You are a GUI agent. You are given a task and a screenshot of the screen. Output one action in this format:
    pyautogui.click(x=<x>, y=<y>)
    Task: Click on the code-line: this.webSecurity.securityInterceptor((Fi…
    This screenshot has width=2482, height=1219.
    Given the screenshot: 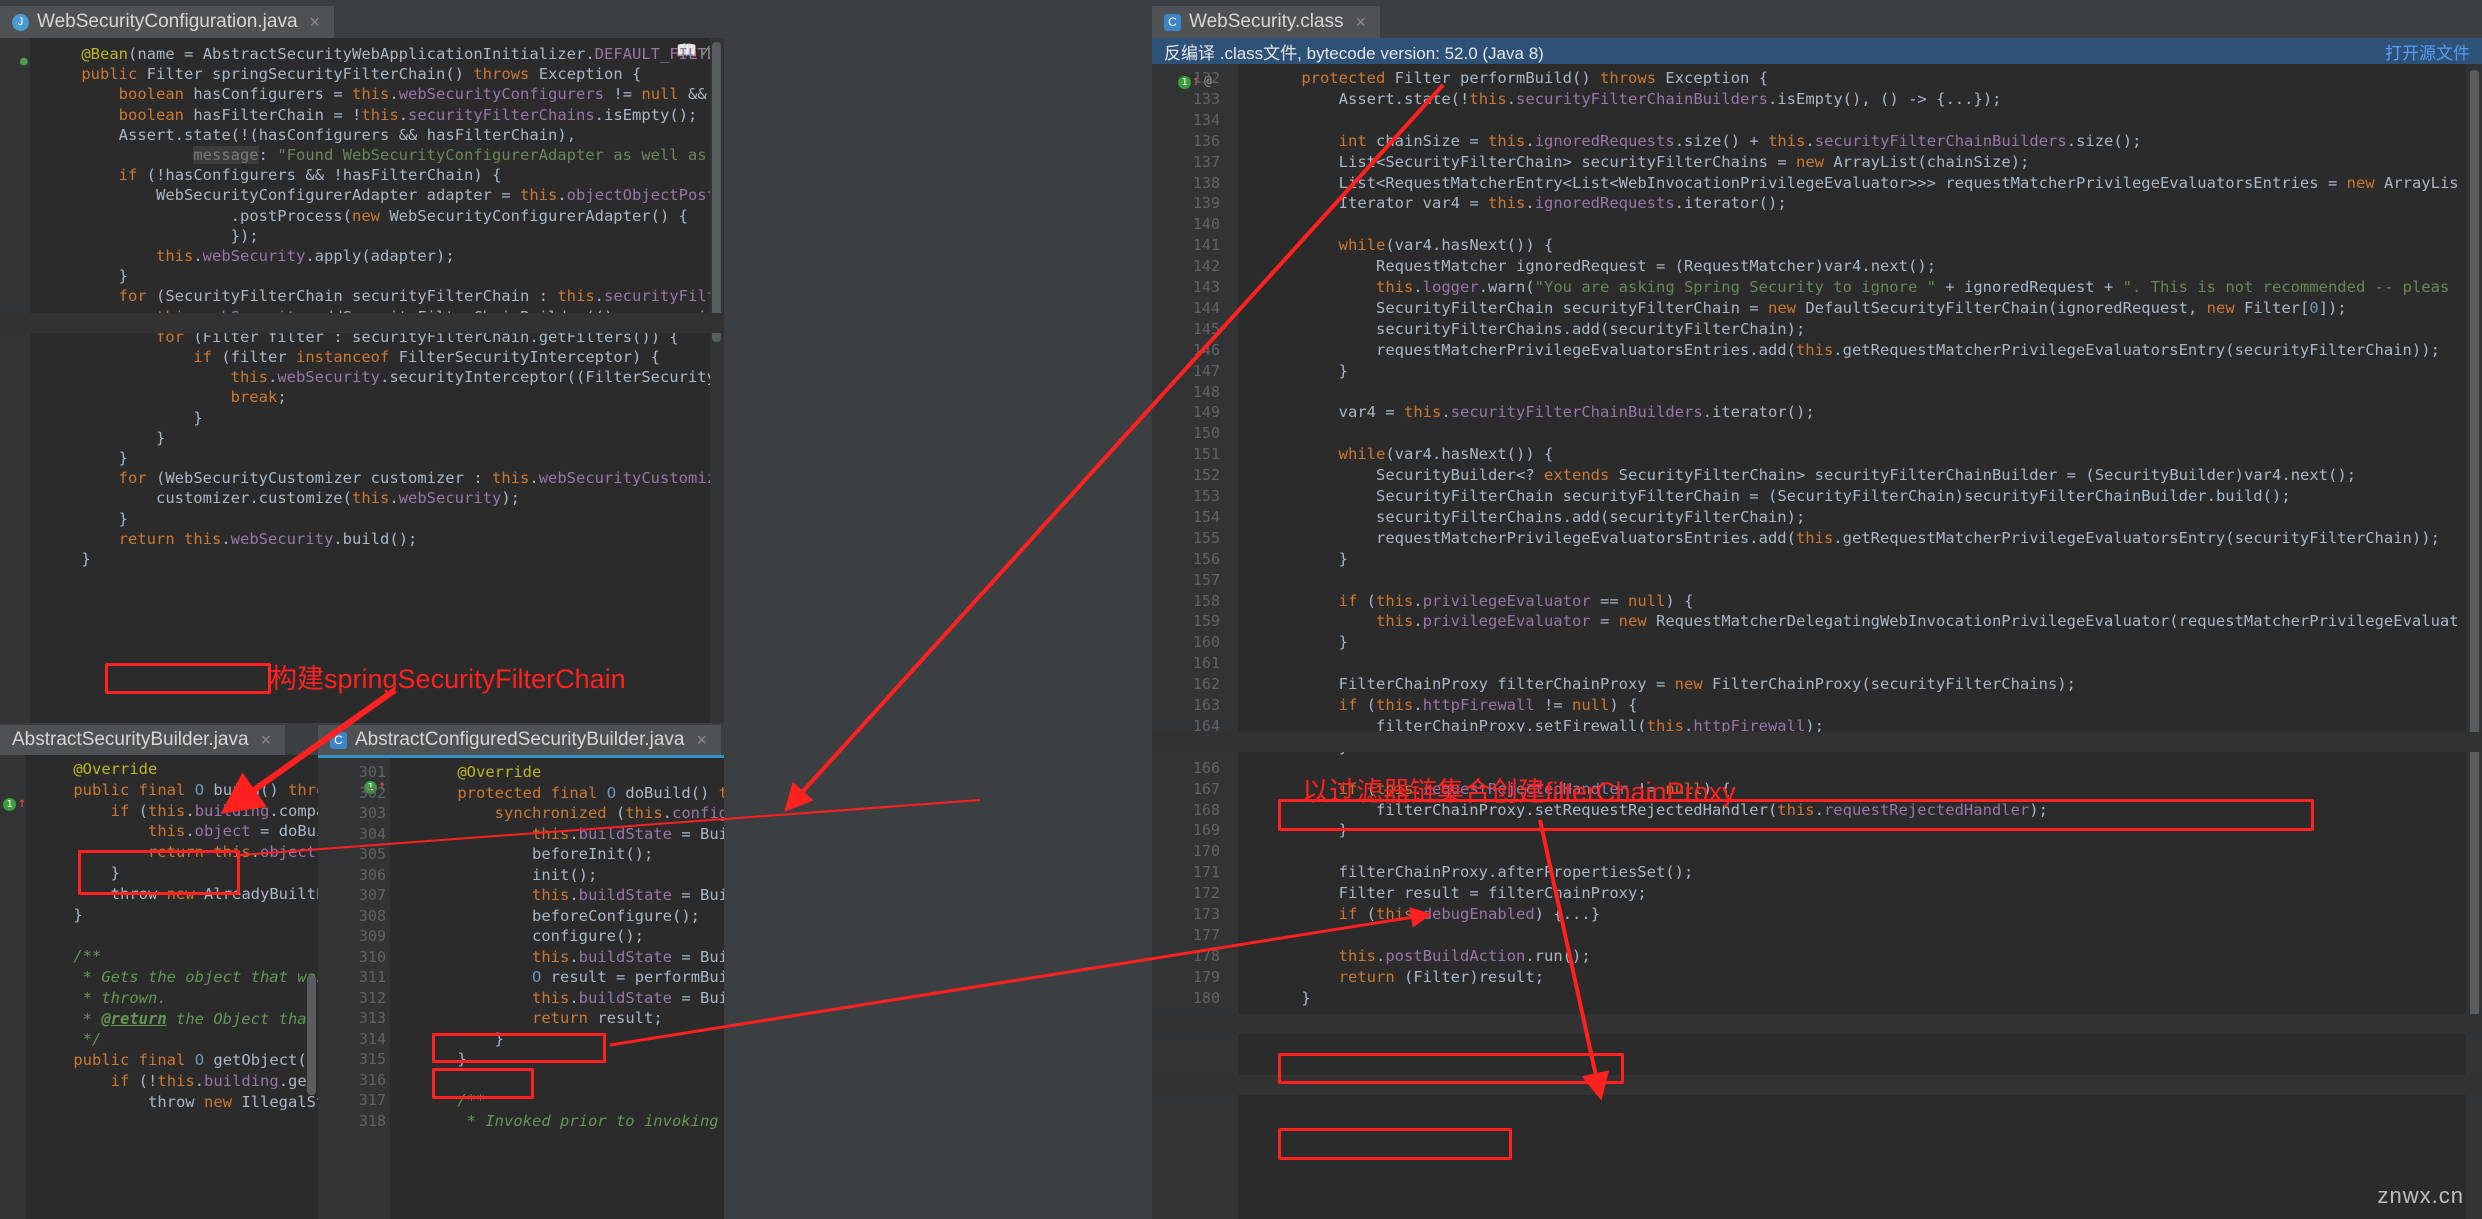 What is the action you would take?
    pyautogui.click(x=477, y=377)
    